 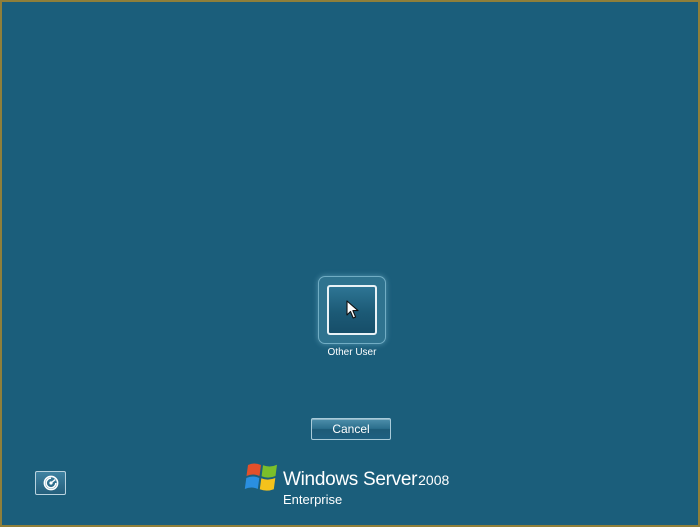 I want to click on other-user-tile, so click(x=352, y=310).